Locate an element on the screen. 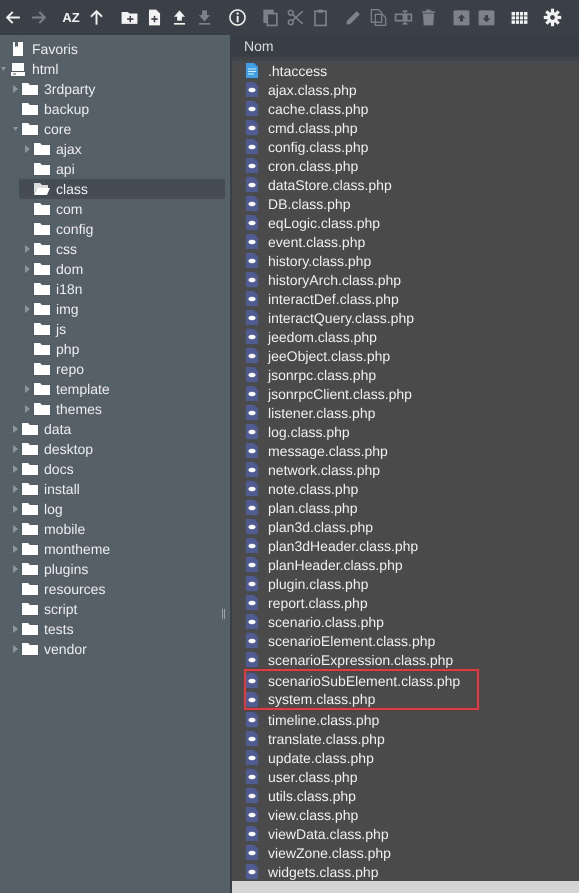 The image size is (579, 893). file-row: jeedom.class.php is located at coordinates (405, 336).